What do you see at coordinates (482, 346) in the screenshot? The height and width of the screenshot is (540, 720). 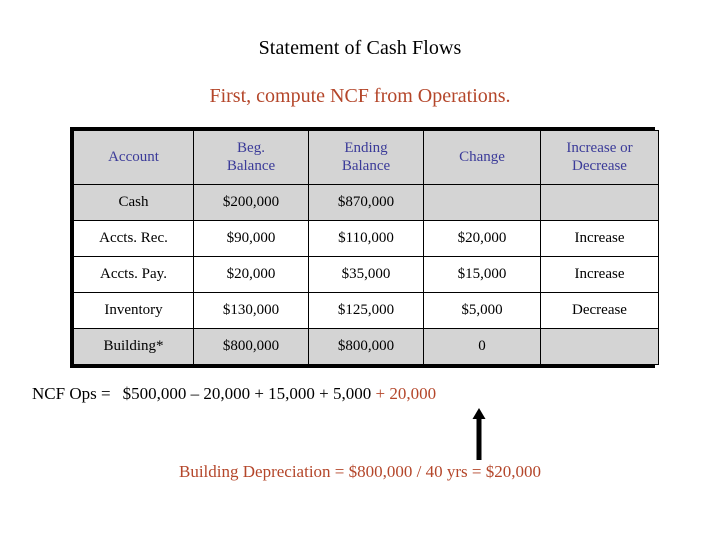 I see `cell-change: 0` at bounding box center [482, 346].